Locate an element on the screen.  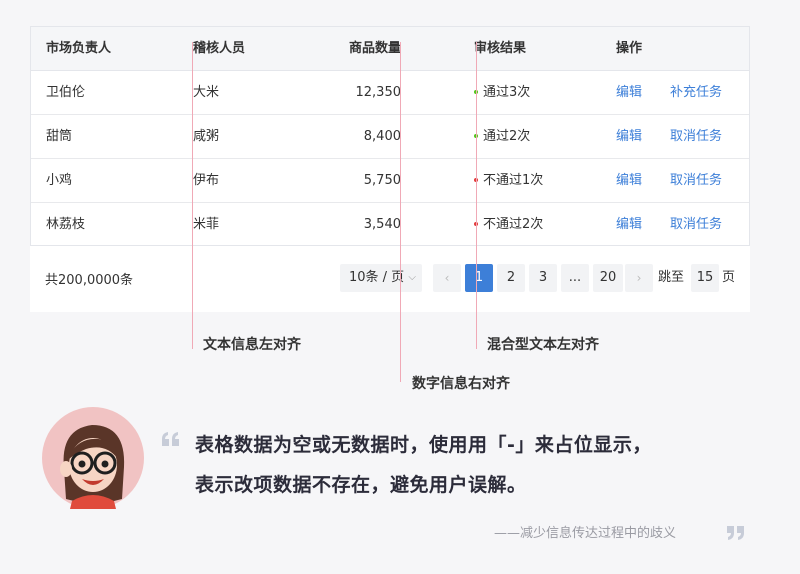
cell-market-owner: 卫伯伦 is located at coordinates (66, 92).